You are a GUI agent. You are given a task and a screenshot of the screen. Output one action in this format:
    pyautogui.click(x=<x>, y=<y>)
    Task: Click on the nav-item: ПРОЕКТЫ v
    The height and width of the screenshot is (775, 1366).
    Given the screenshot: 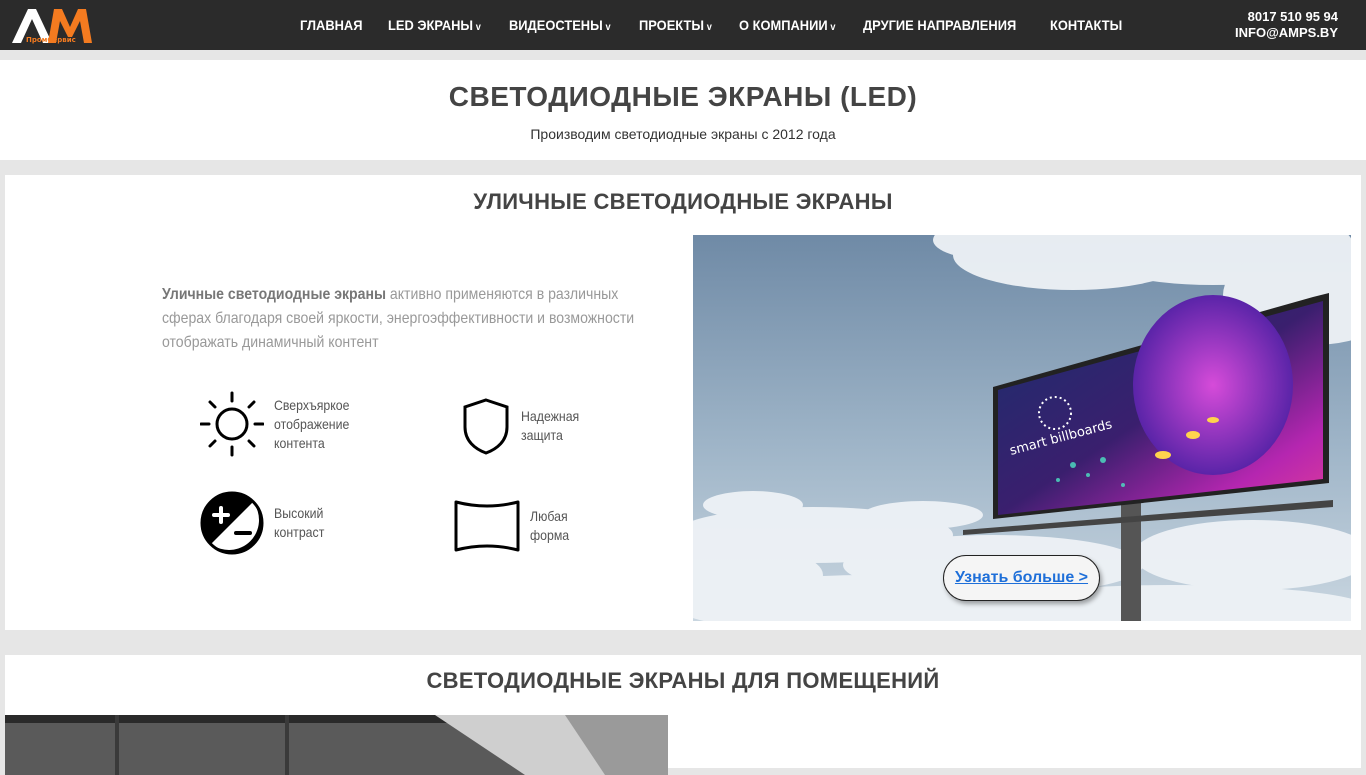 What is the action you would take?
    pyautogui.click(x=675, y=25)
    